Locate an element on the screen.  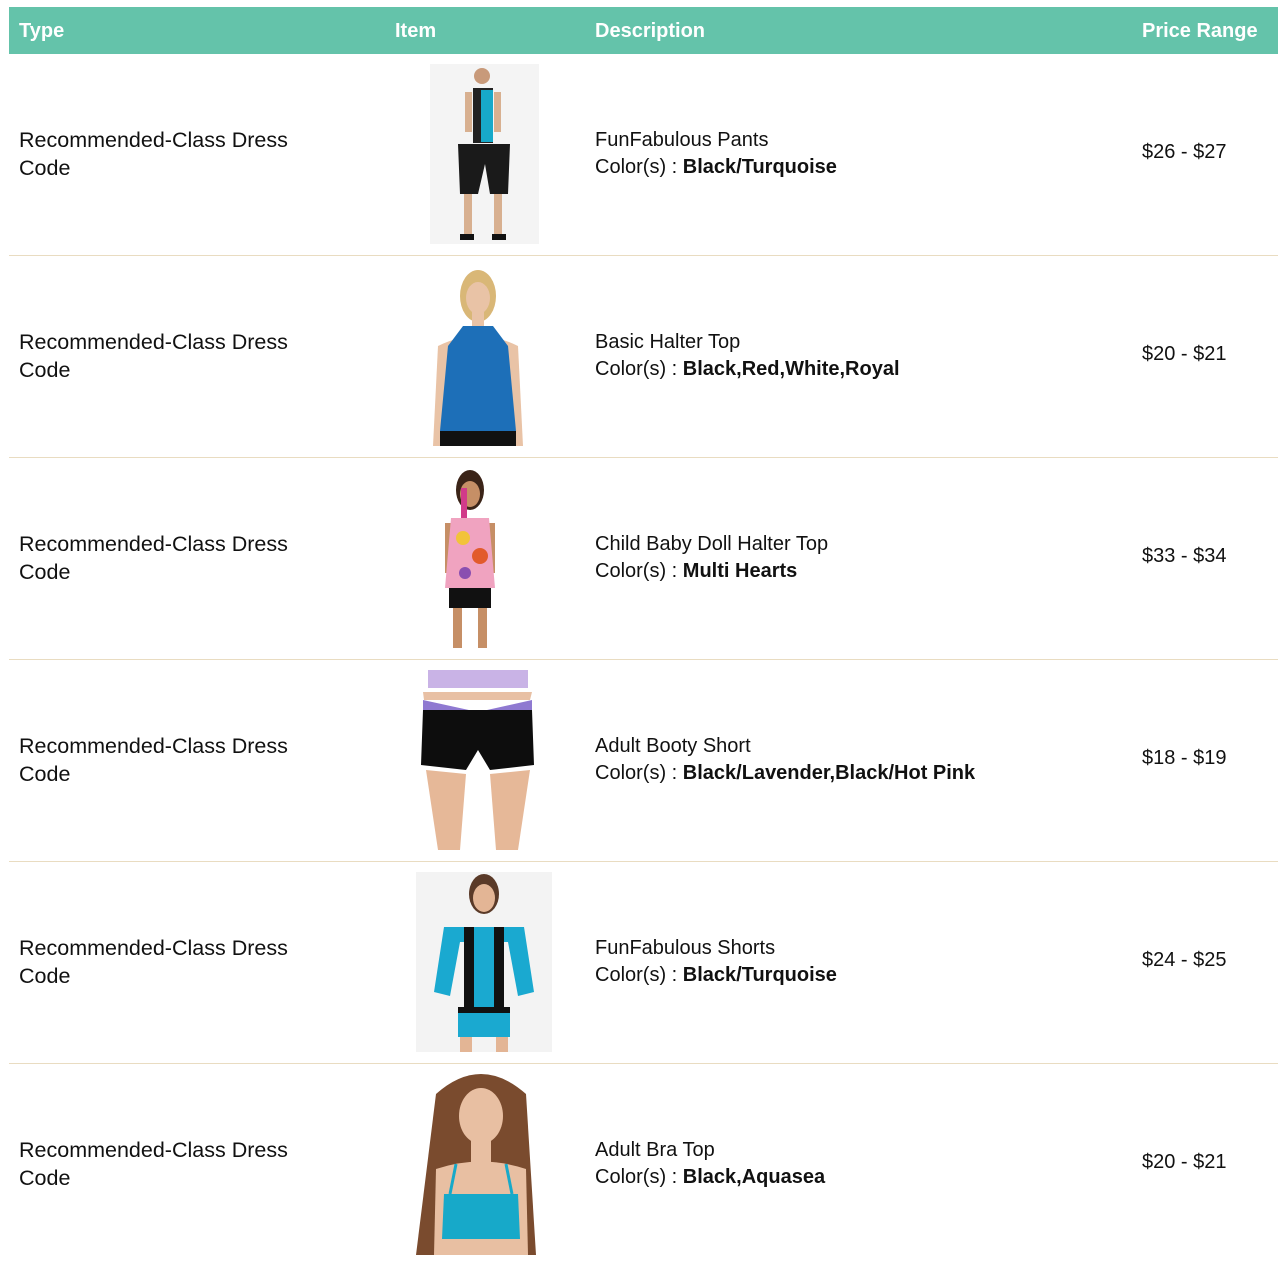
product-name: FunFabulous Shorts is located at coordinates (716, 948).